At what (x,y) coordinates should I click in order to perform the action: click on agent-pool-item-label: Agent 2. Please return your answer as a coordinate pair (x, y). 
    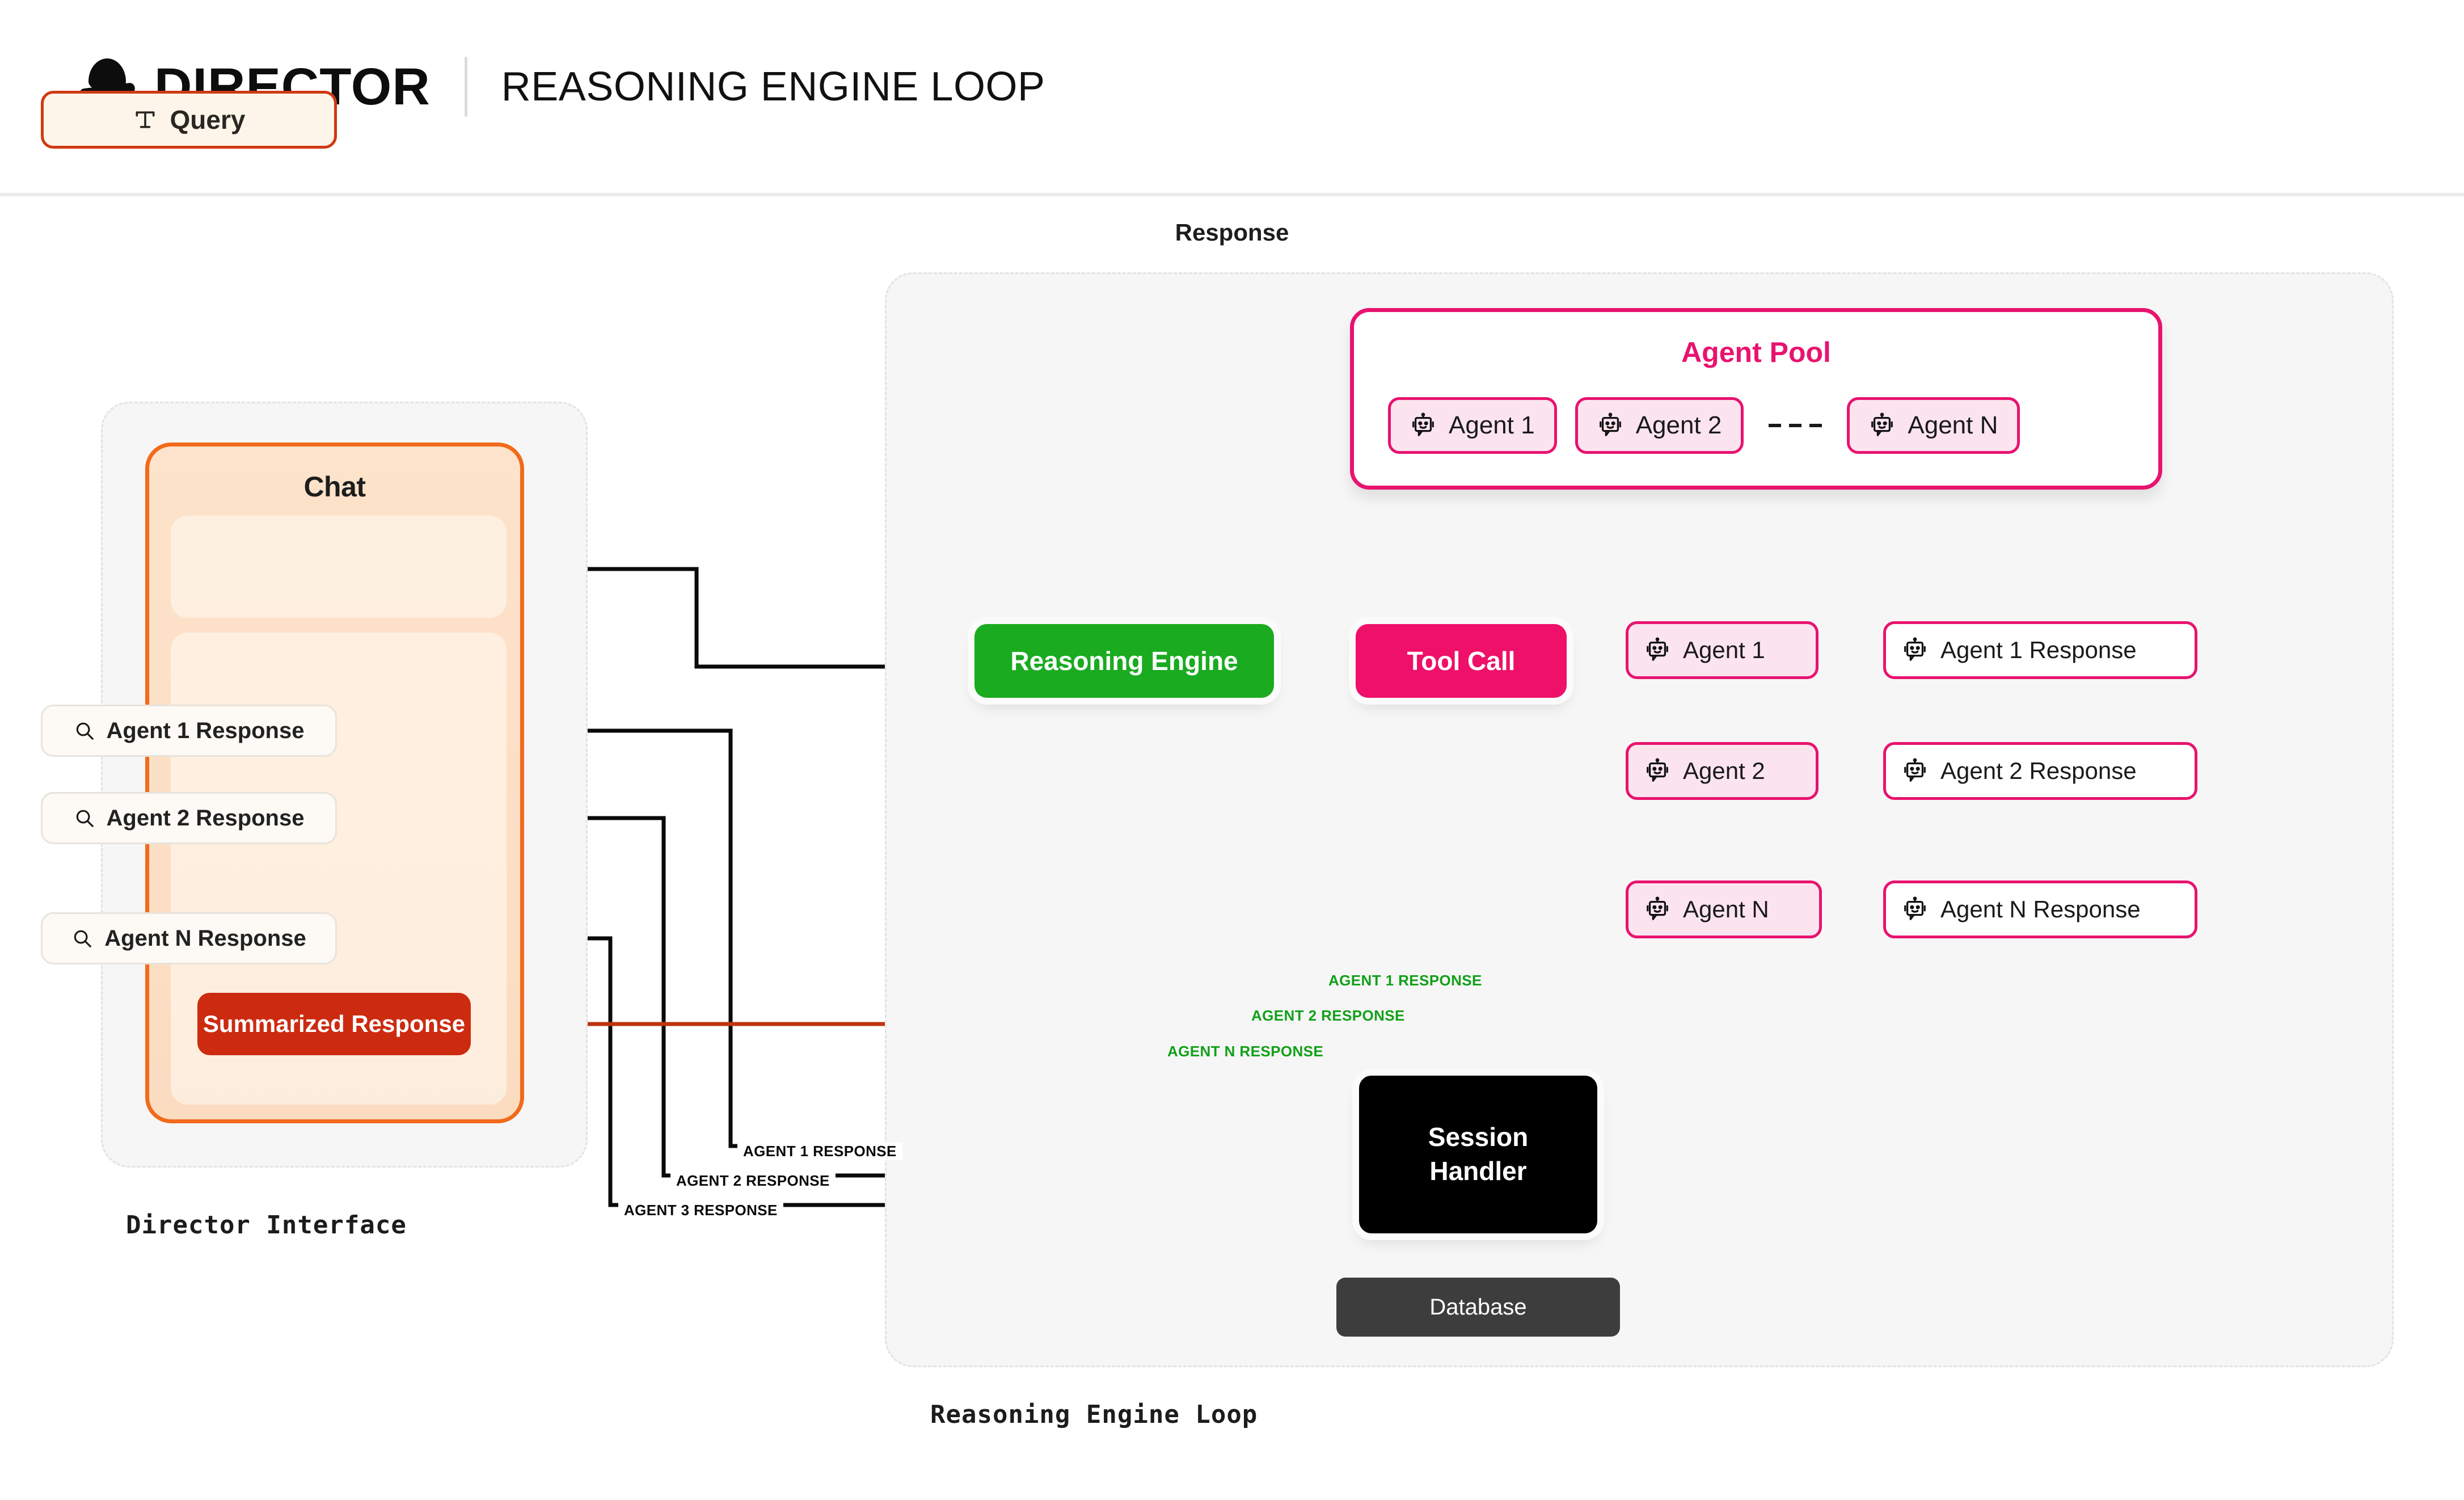
    Looking at the image, I should click on (1678, 425).